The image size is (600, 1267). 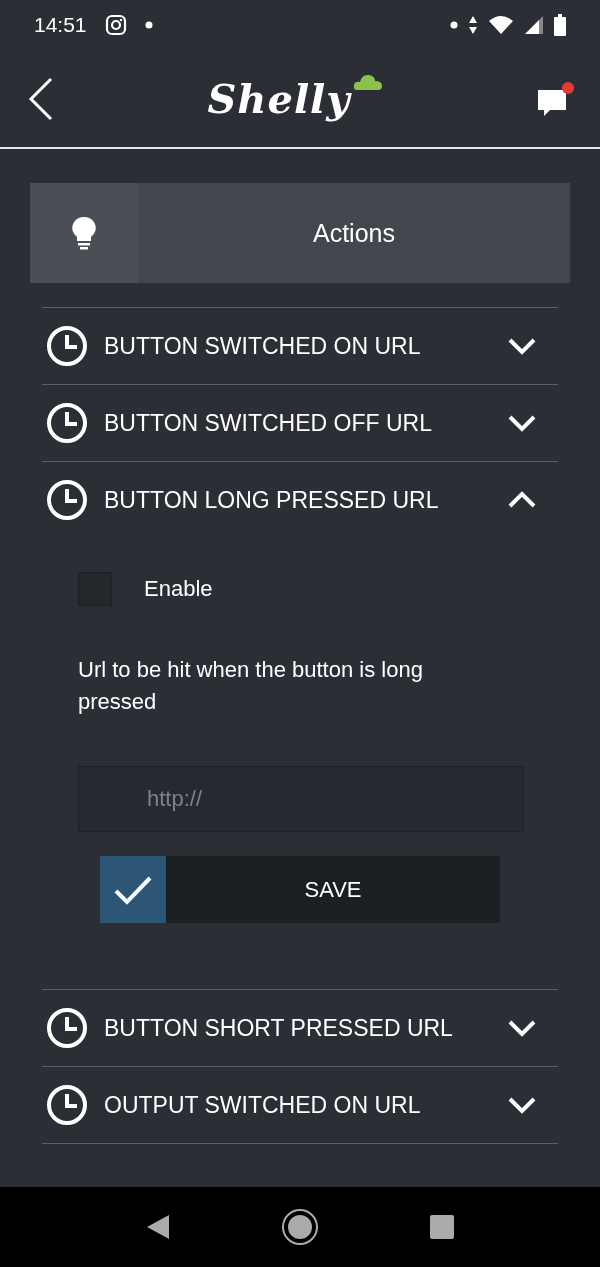 What do you see at coordinates (300, 889) in the screenshot?
I see `save-button: SAVE` at bounding box center [300, 889].